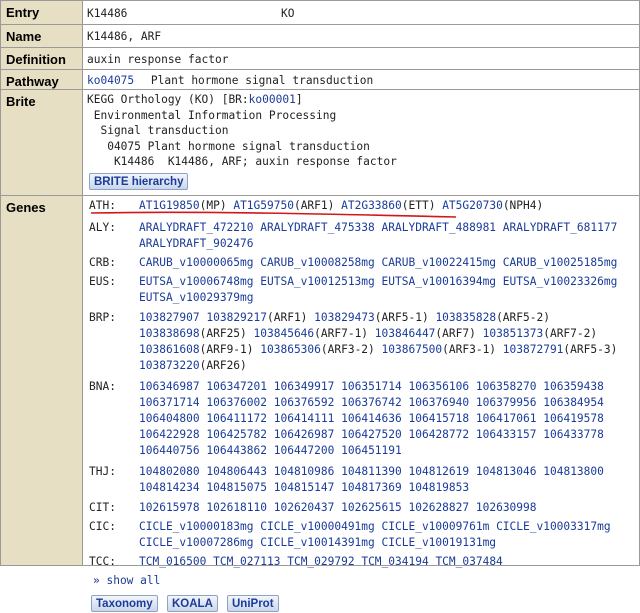 This screenshot has height=613, width=640. Describe the element at coordinates (246, 561) in the screenshot. I see `gene-link: TCM_027113` at that location.